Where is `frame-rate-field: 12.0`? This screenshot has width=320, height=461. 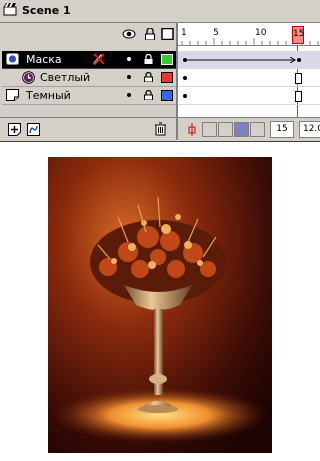
frame-rate-field: 12.0 is located at coordinates (309, 129).